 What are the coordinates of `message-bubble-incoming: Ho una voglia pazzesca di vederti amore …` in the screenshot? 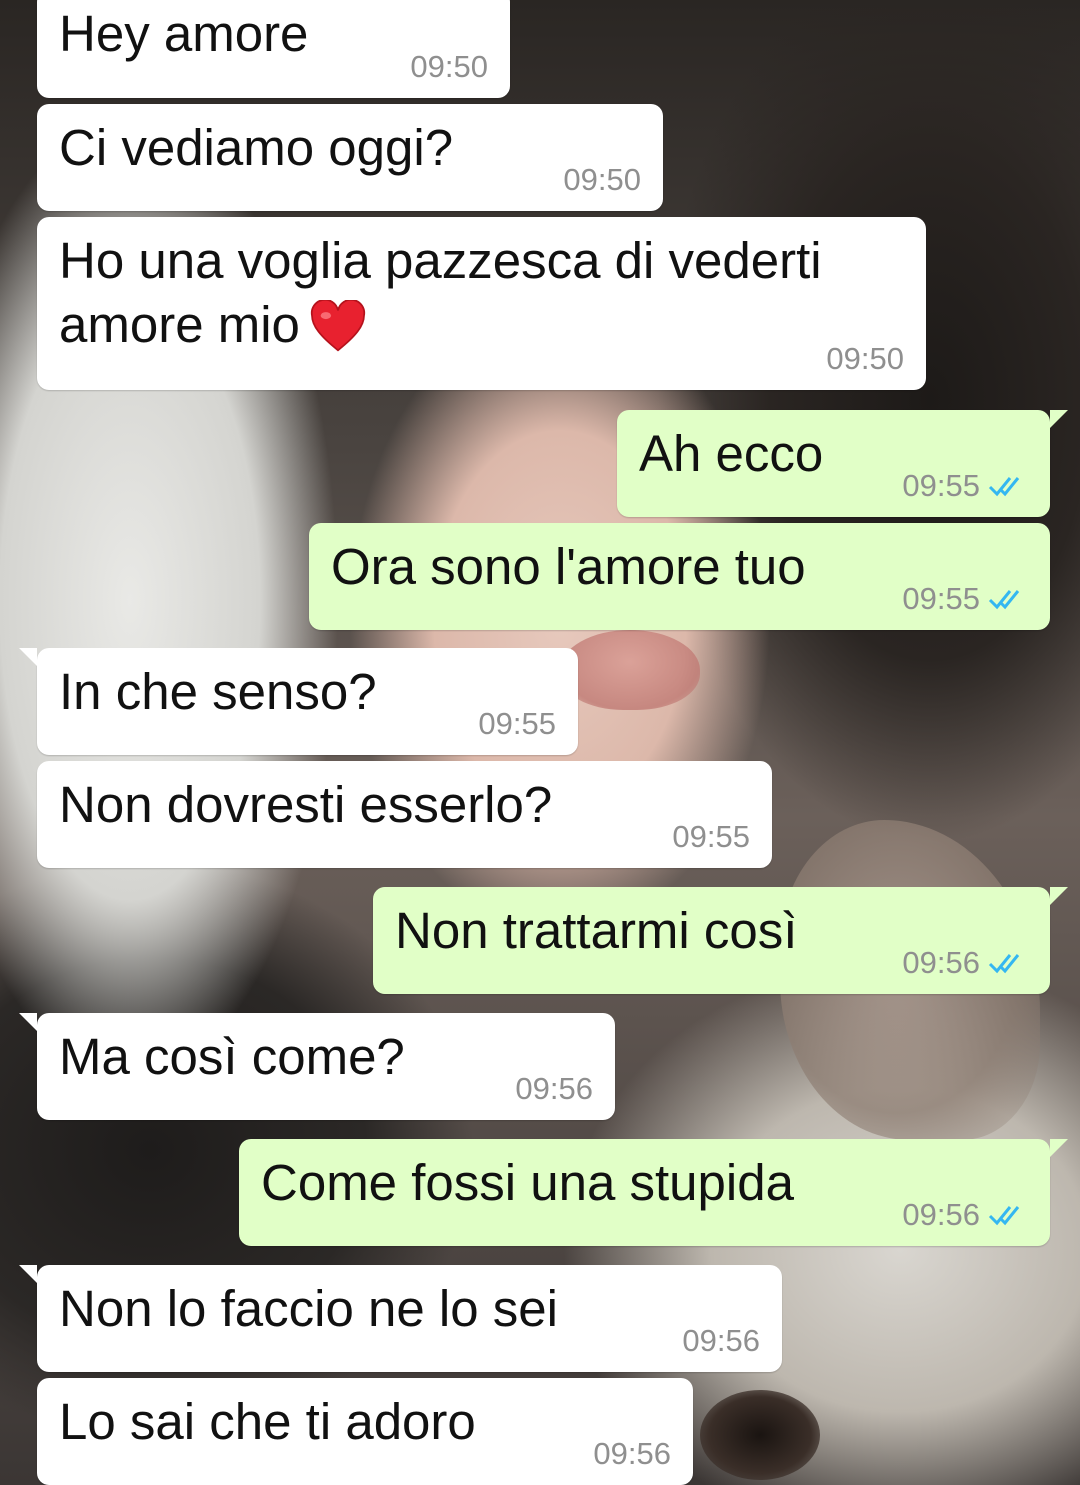 It's located at (481, 303).